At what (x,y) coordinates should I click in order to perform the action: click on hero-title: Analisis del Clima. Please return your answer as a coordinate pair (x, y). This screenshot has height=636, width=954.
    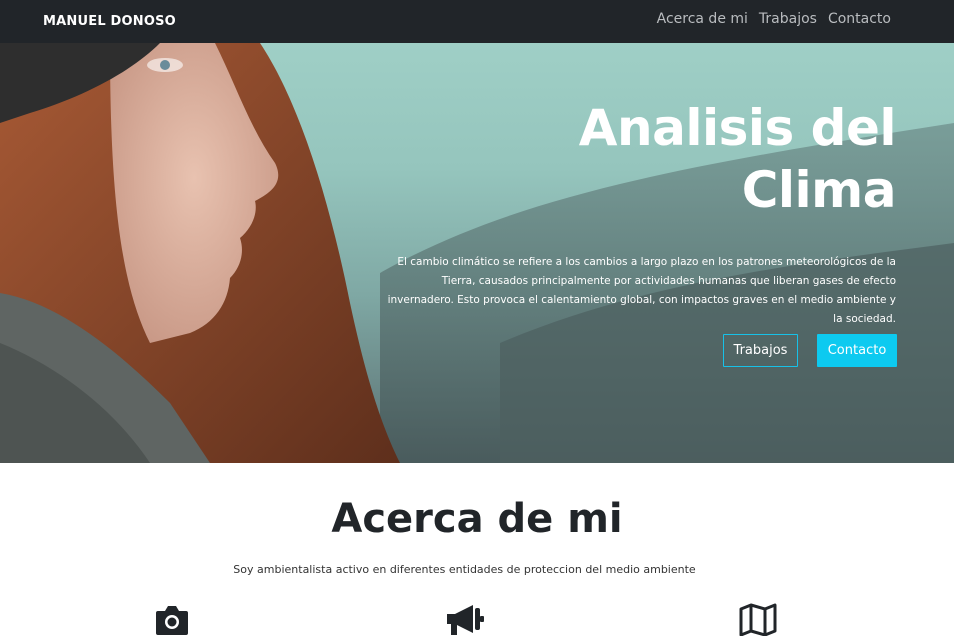
    Looking at the image, I should click on (686, 159).